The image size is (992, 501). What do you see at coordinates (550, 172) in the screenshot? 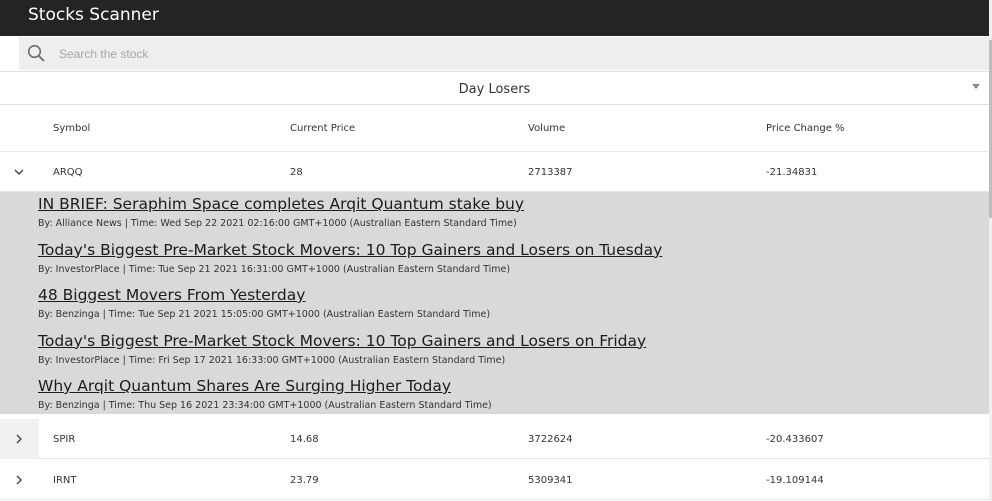
I see `cell-volume: 2713387` at bounding box center [550, 172].